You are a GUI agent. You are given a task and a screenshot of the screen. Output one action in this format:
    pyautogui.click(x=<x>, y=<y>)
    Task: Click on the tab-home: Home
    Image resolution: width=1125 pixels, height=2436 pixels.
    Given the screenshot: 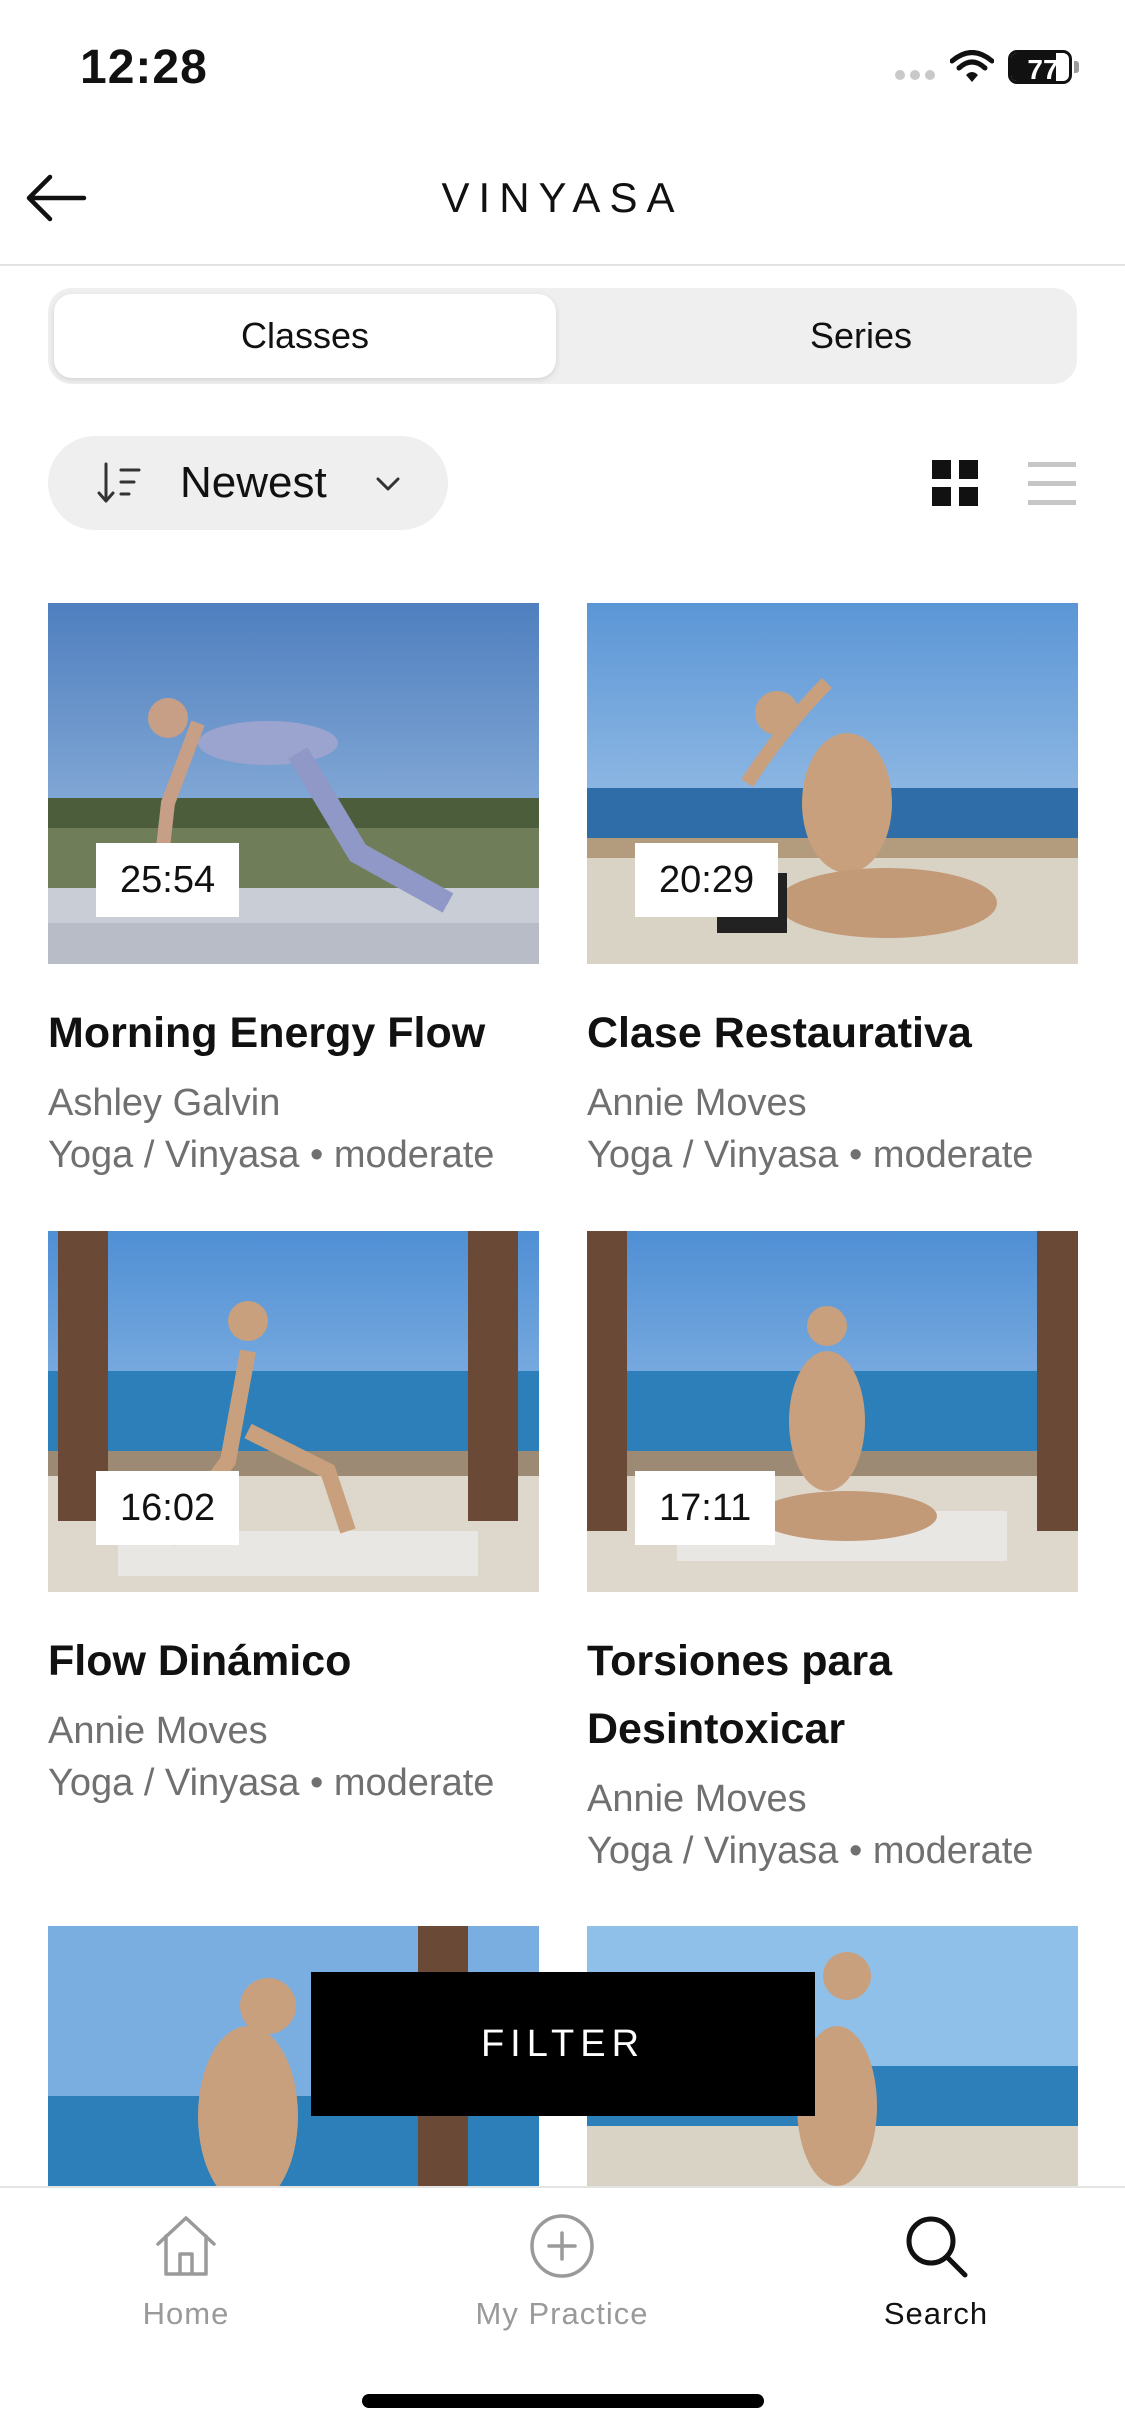 What is the action you would take?
    pyautogui.click(x=186, y=2282)
    